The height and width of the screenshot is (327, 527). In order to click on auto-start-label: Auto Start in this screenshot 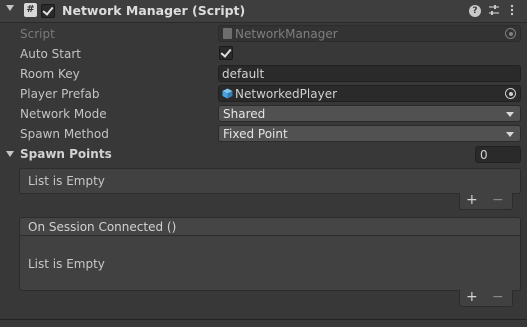, I will do `click(50, 54)`.